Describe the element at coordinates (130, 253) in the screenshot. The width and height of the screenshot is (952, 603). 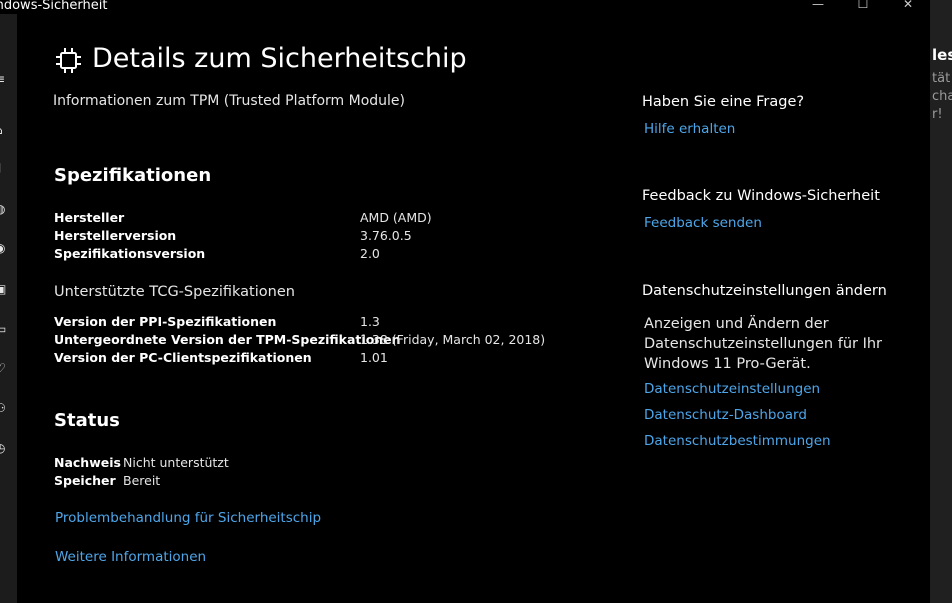
I see `spec-label: Spezifikationsversion` at that location.